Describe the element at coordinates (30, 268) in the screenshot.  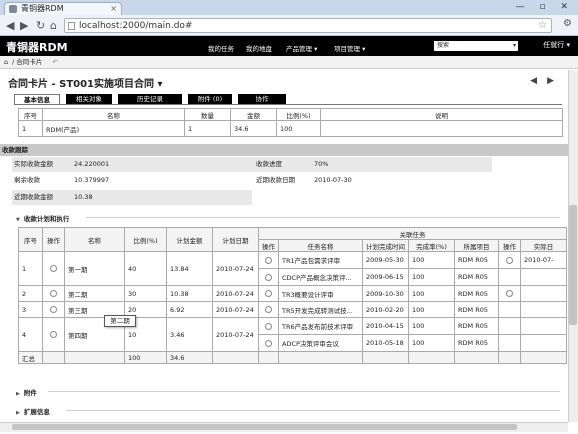
I see `table-cell: 1` at that location.